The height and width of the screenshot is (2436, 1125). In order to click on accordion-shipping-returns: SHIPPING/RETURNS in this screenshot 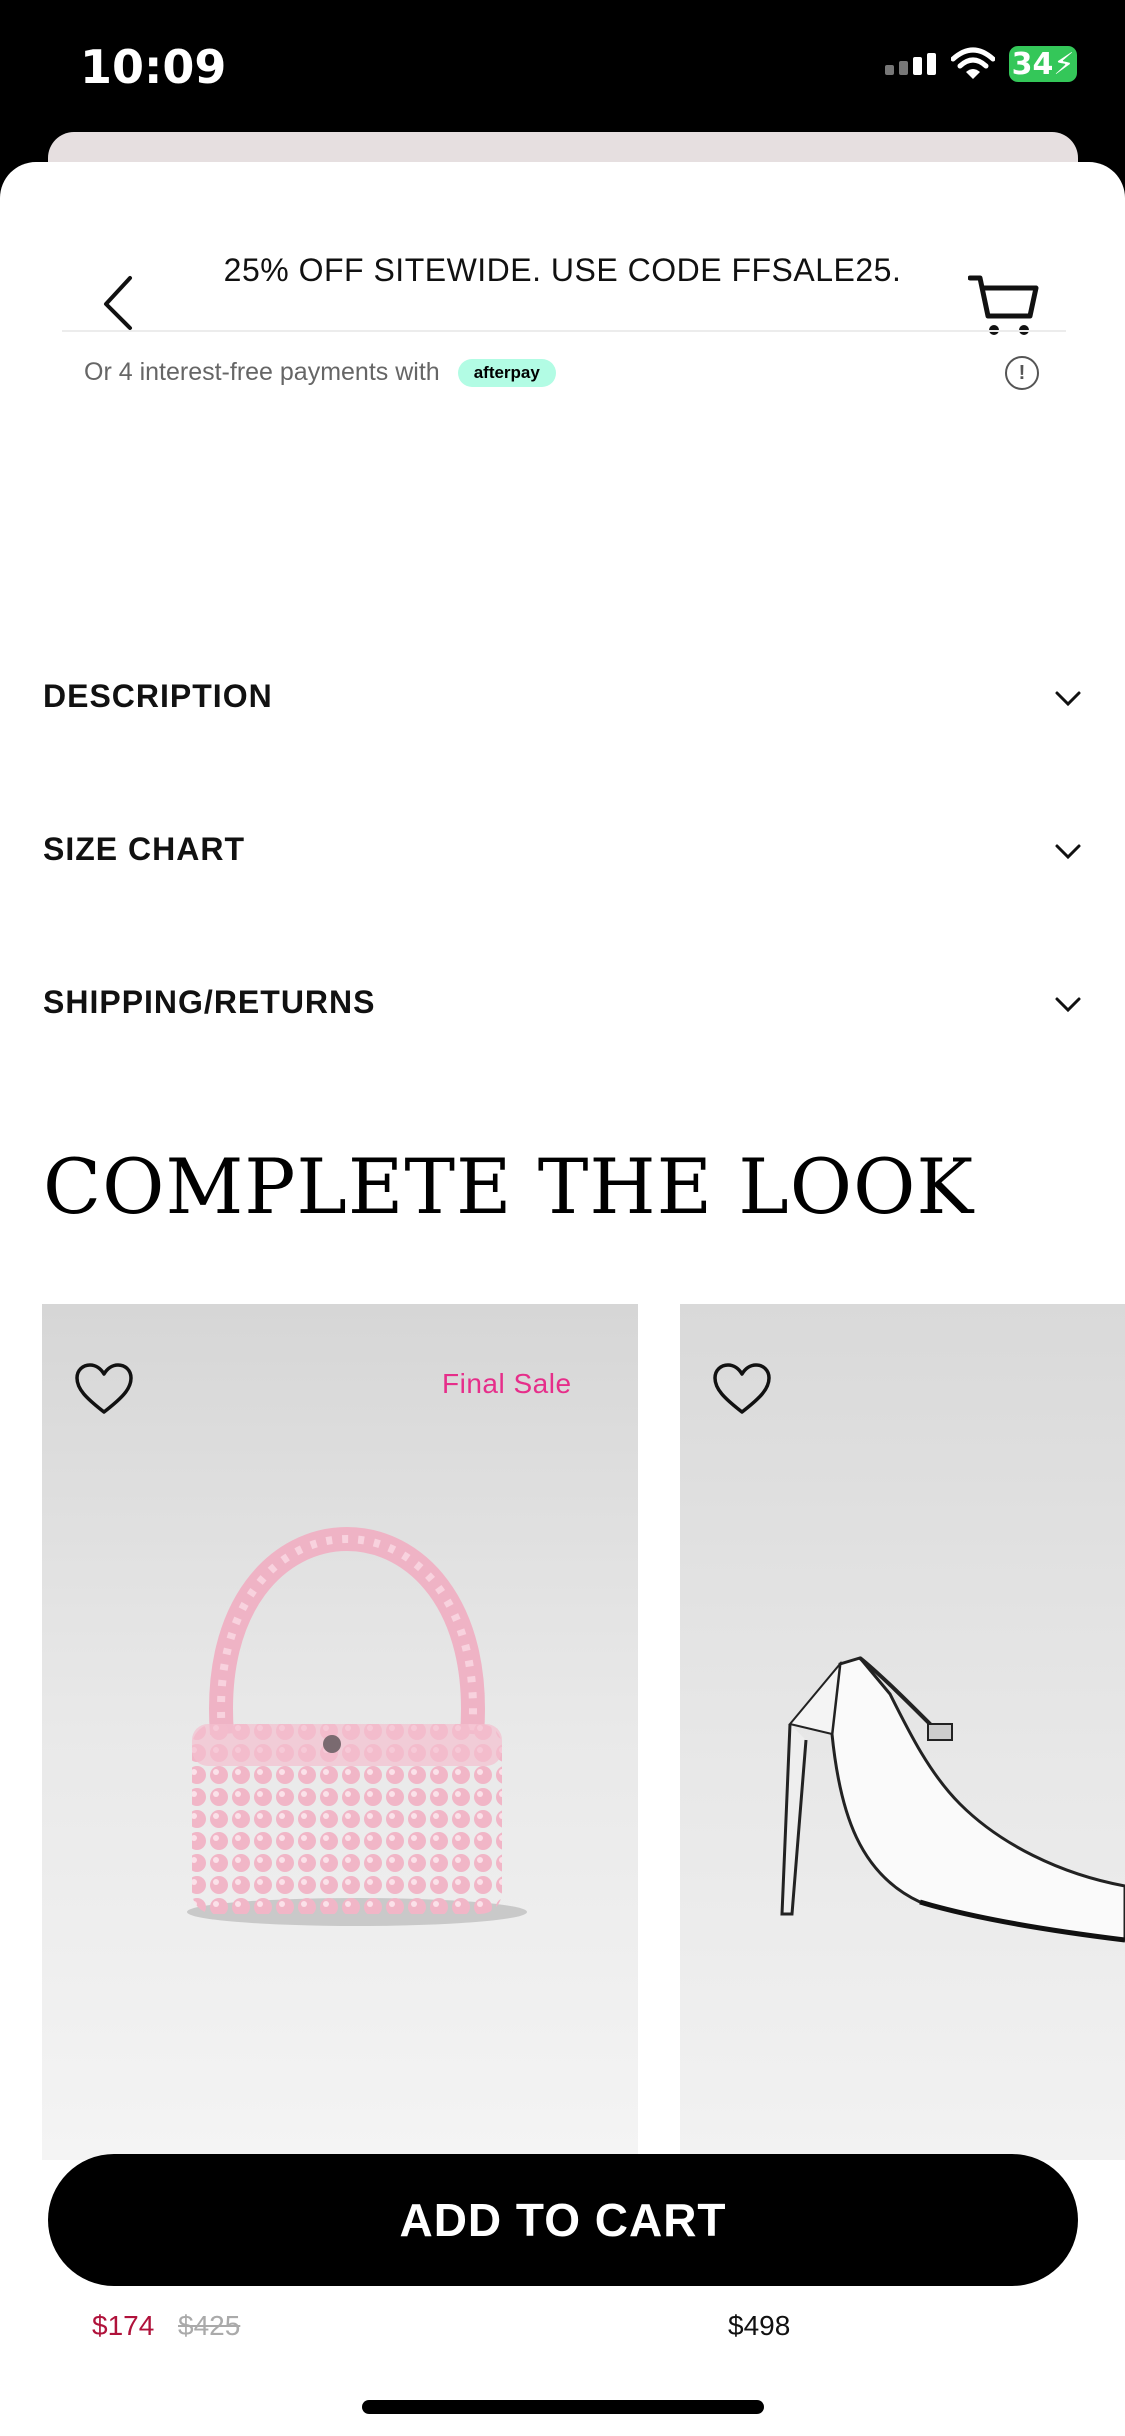, I will do `click(562, 1034)`.